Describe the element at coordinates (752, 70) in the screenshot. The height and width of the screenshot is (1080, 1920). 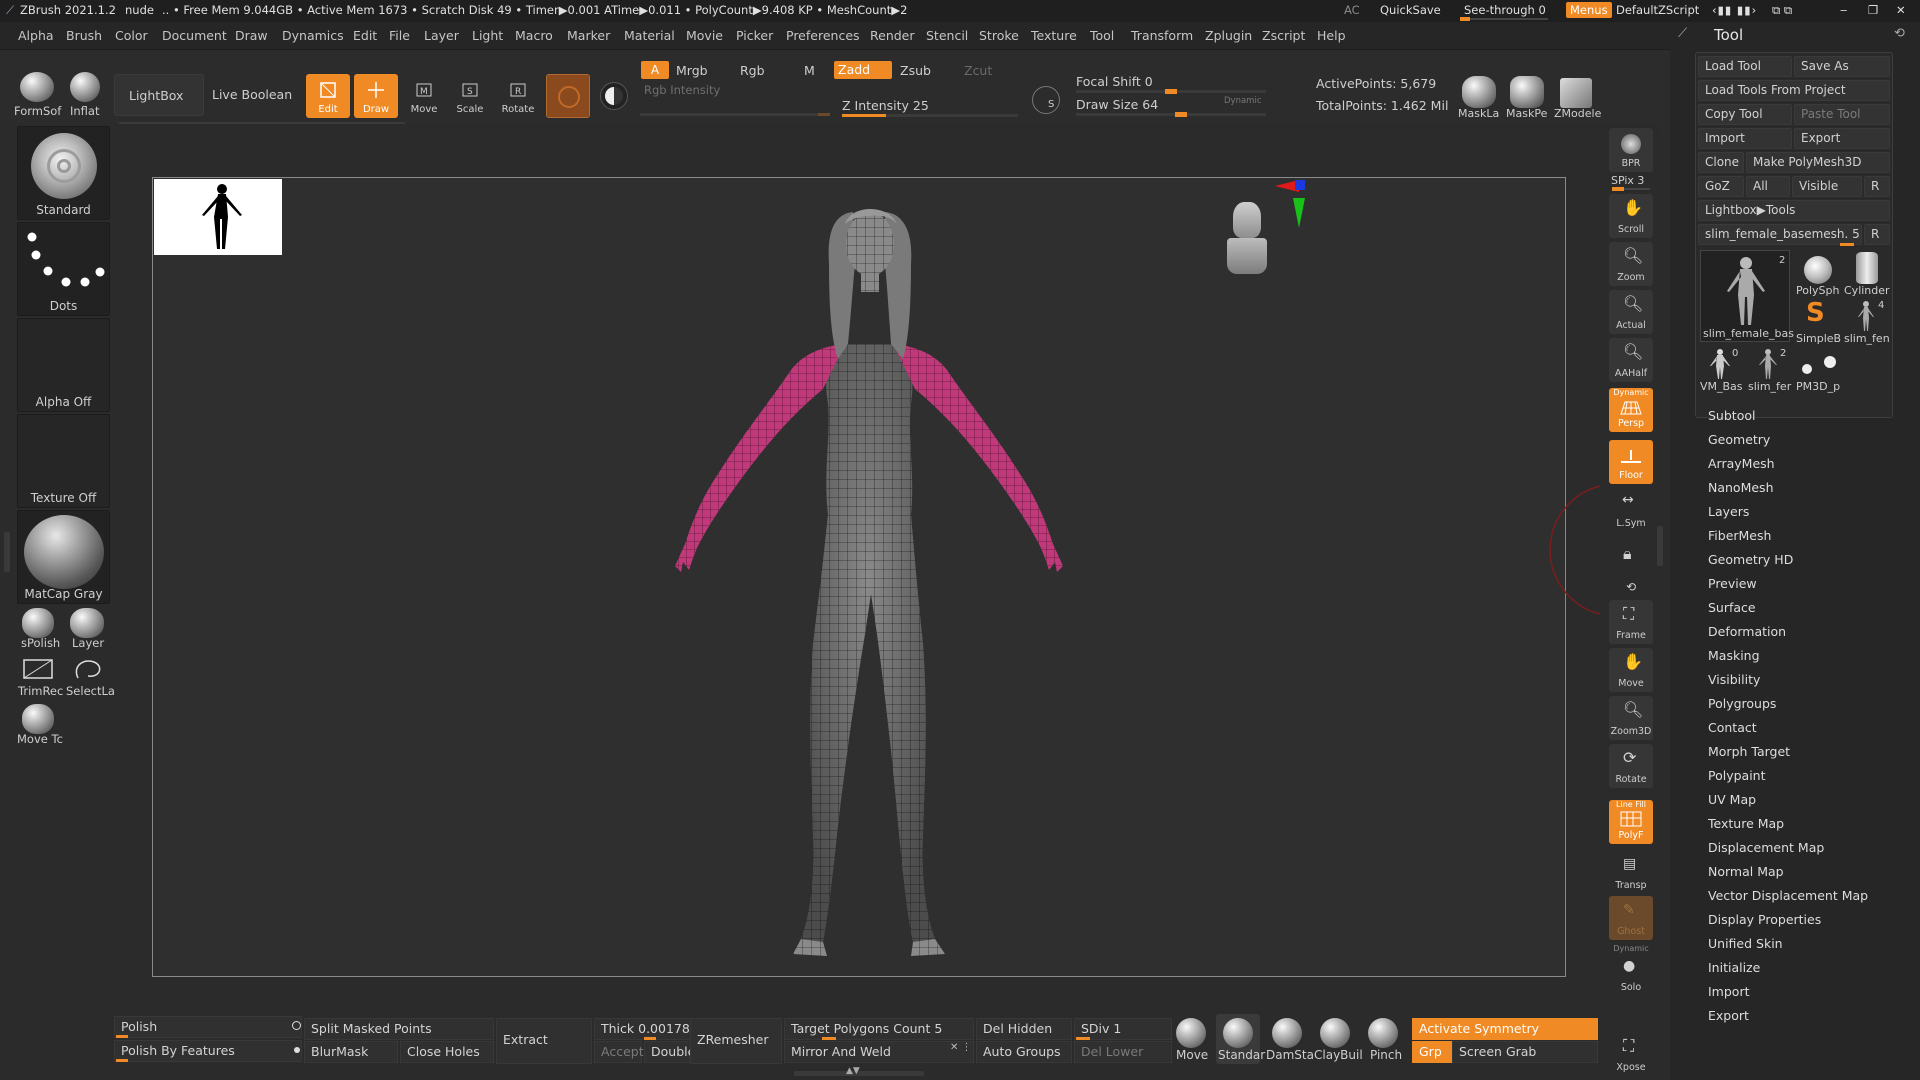
I see `rgb-toggle: Rgb` at that location.